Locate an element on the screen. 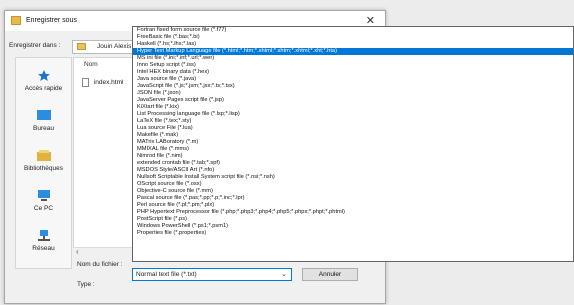 This screenshot has height=305, width=574. filetype-select: Normal text file (*.txt) ⌄ is located at coordinates (212, 274).